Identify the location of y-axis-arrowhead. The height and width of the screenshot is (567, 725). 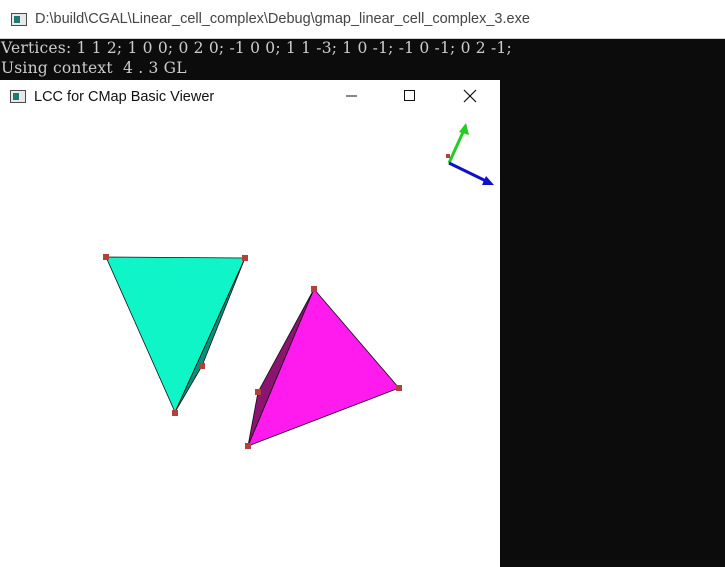
(464, 129).